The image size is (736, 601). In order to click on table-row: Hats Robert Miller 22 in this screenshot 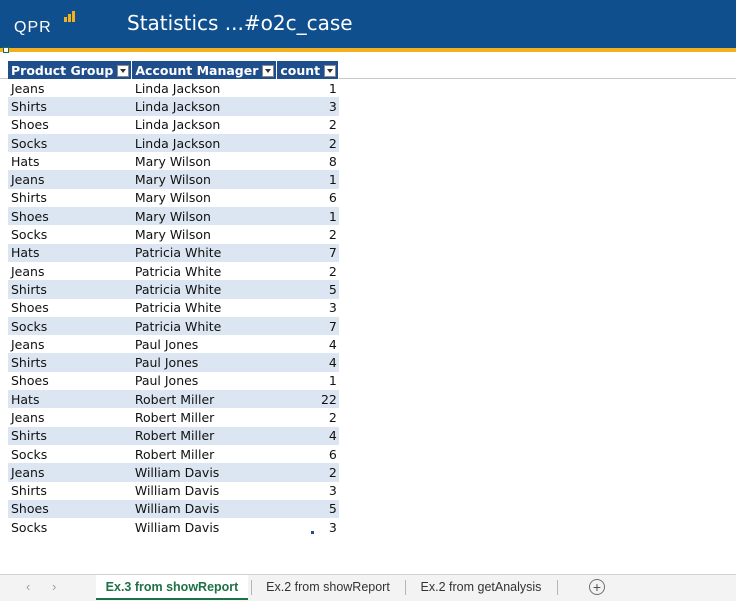, I will do `click(173, 399)`.